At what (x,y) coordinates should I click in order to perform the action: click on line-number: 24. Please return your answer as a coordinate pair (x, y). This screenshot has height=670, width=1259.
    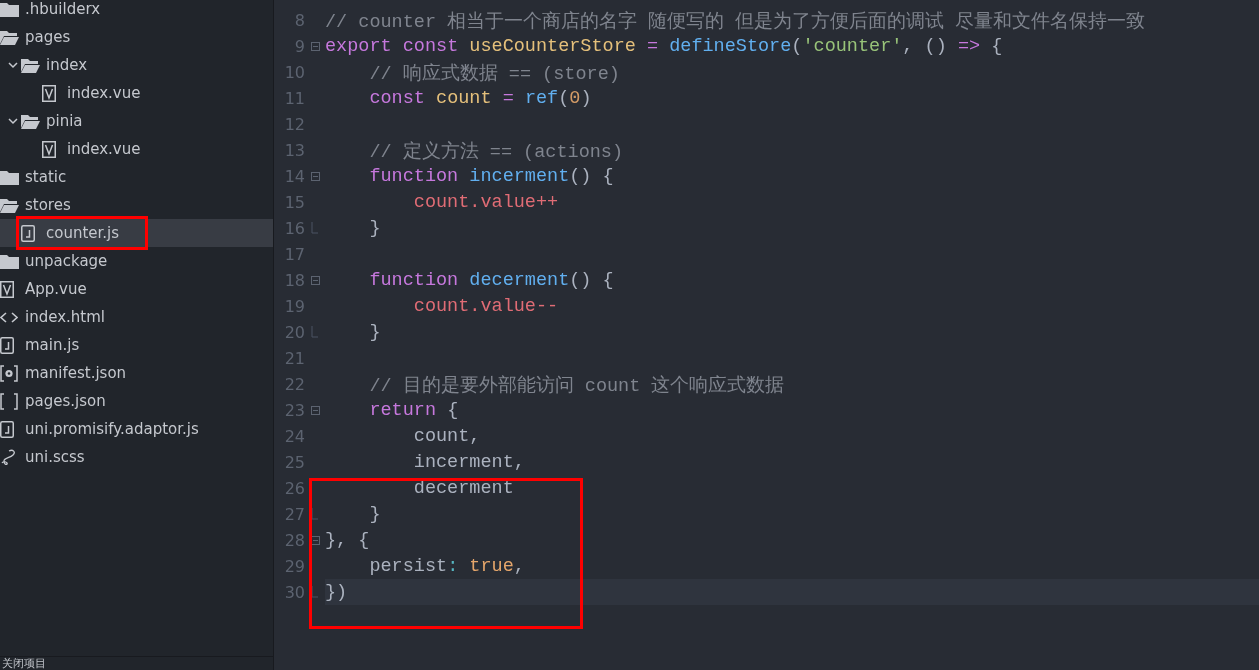
    Looking at the image, I should click on (294, 436).